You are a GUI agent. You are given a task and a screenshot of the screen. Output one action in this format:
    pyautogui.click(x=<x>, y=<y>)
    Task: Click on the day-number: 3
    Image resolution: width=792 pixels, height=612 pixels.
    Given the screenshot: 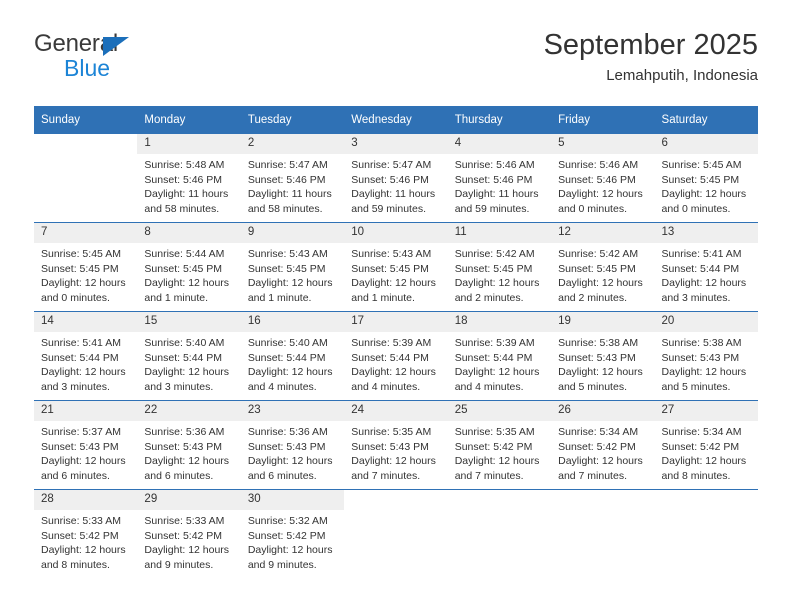 What is the action you would take?
    pyautogui.click(x=396, y=144)
    